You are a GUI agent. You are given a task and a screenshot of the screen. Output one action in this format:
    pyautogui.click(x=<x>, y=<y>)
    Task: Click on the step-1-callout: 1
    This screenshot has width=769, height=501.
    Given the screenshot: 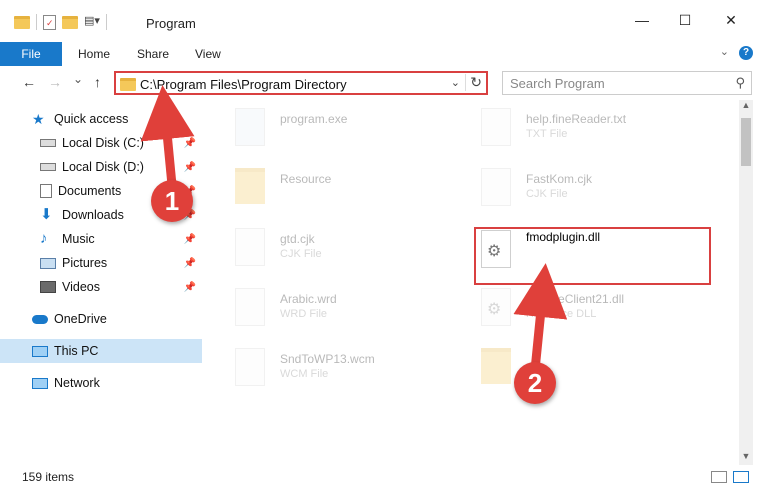 What is the action you would take?
    pyautogui.click(x=172, y=201)
    